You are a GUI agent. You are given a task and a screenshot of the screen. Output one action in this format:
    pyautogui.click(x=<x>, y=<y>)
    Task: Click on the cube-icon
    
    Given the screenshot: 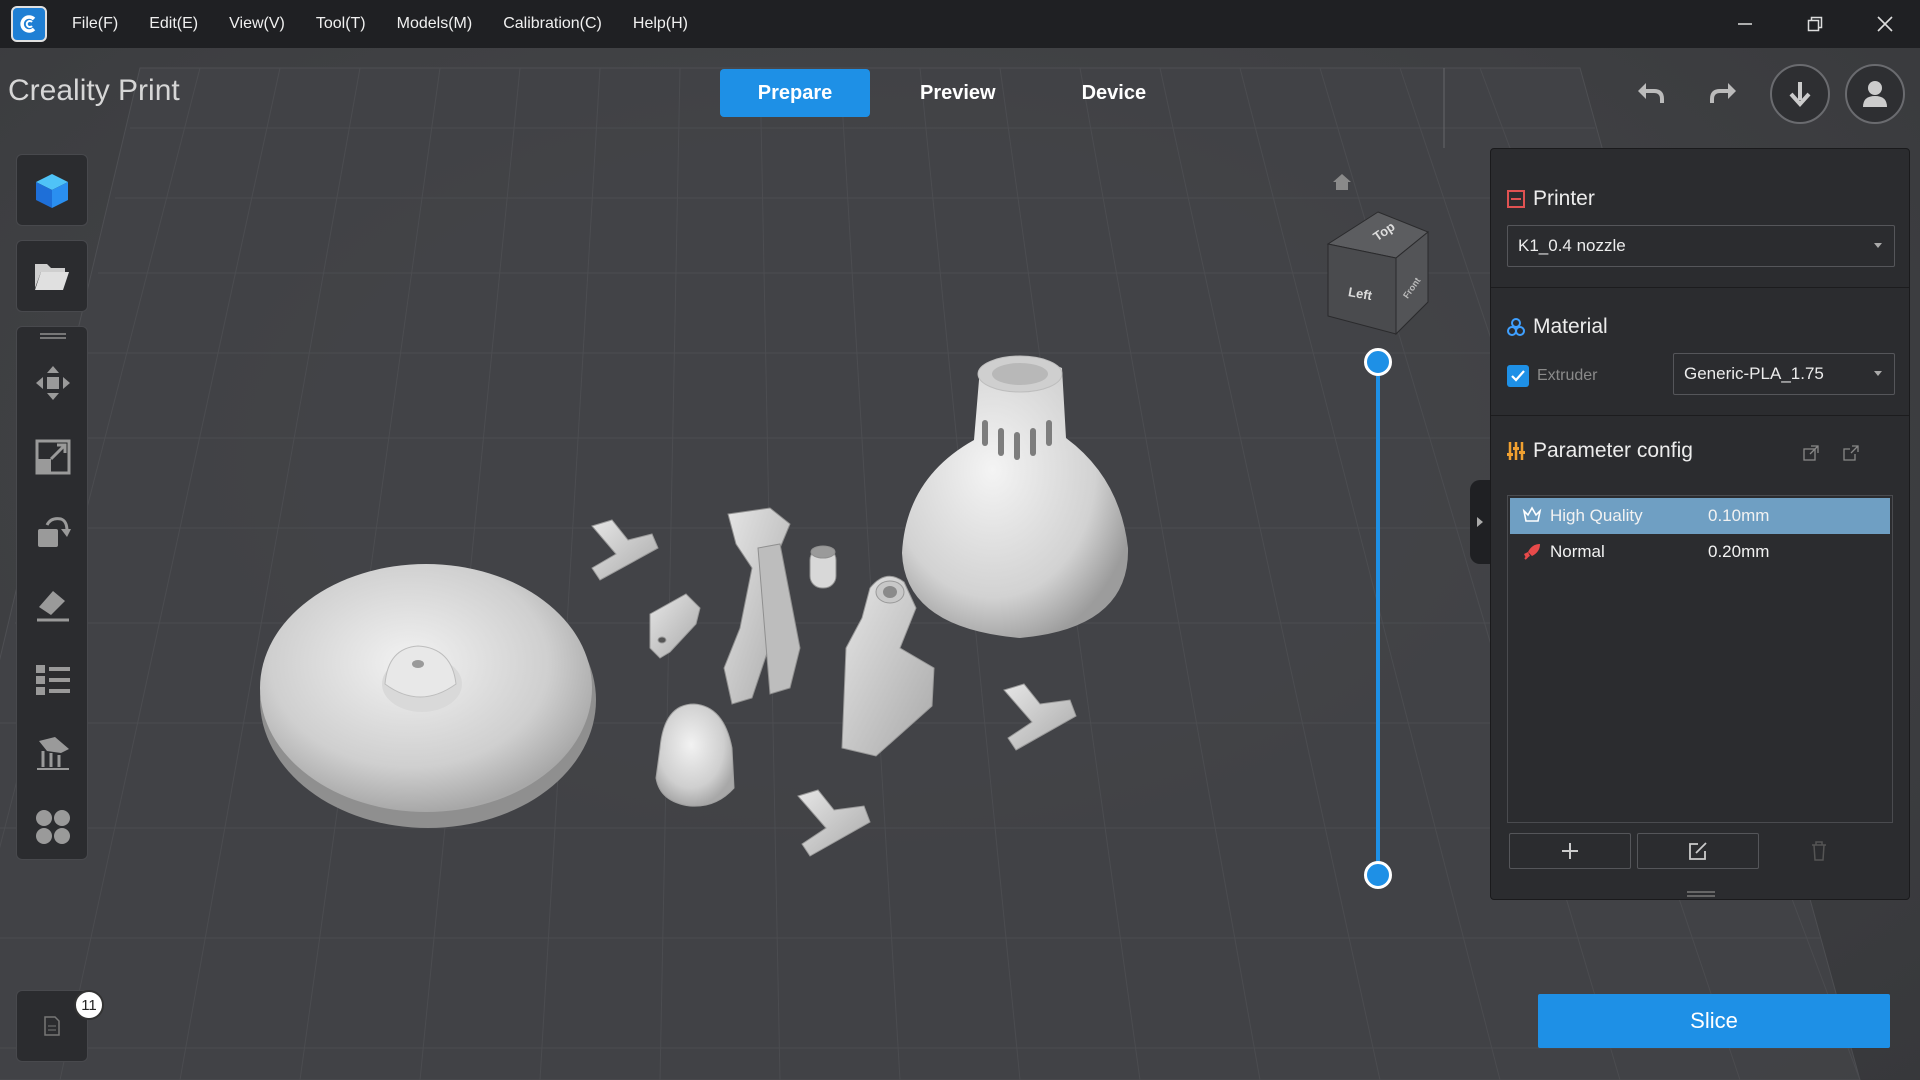 What is the action you would take?
    pyautogui.click(x=52, y=191)
    